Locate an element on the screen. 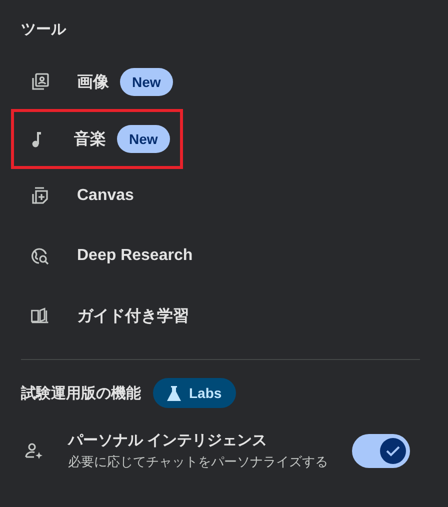 The width and height of the screenshot is (448, 507). tool-label: ガイド付き学習 is located at coordinates (133, 316).